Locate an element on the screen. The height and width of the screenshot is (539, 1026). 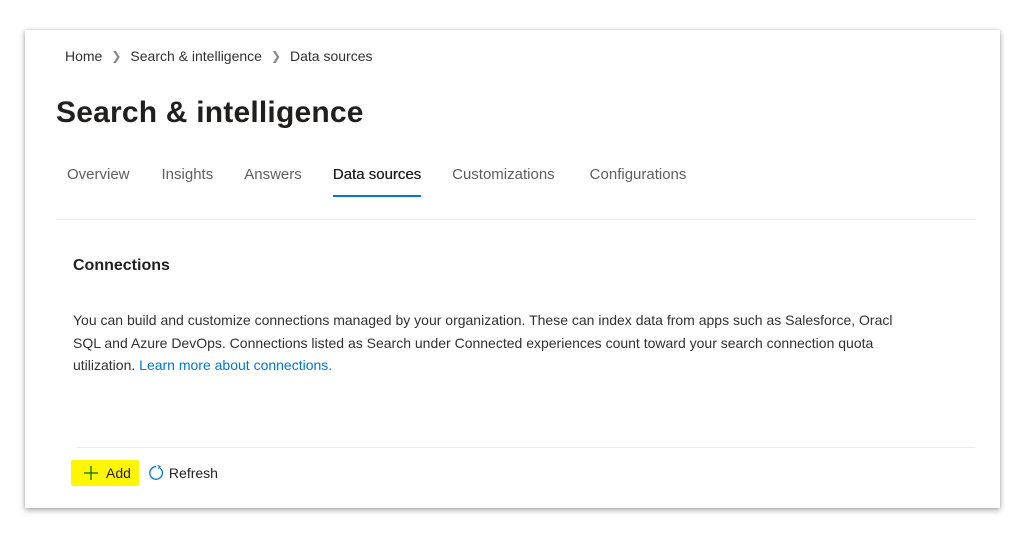
command-bar: Add Refresh is located at coordinates (146, 473).